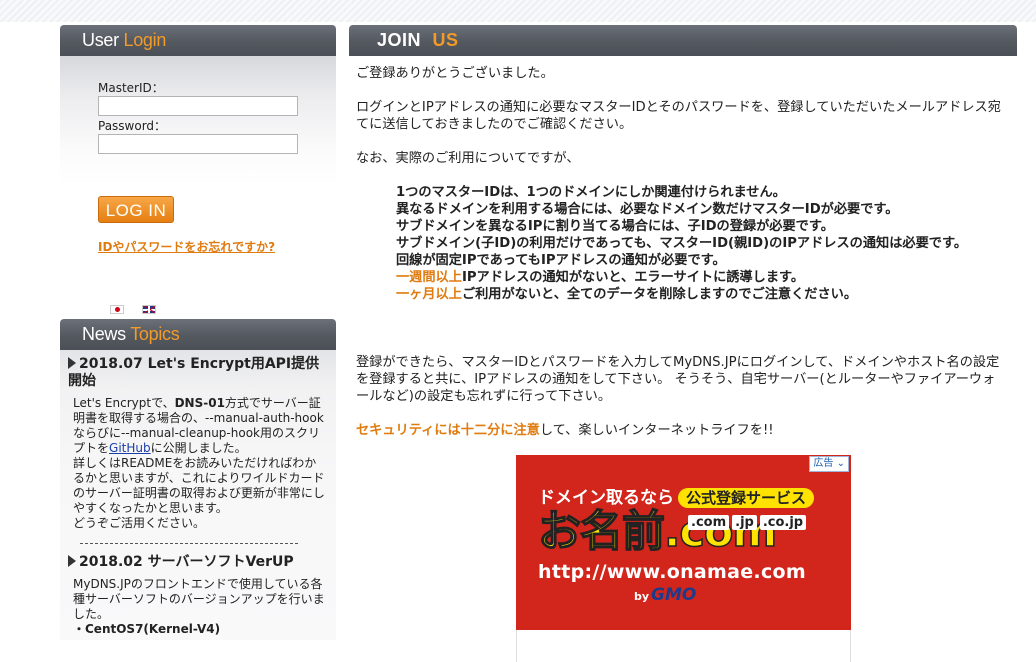 The width and height of the screenshot is (1036, 662). Describe the element at coordinates (149, 309) in the screenshot. I see `english-flag-icon` at that location.